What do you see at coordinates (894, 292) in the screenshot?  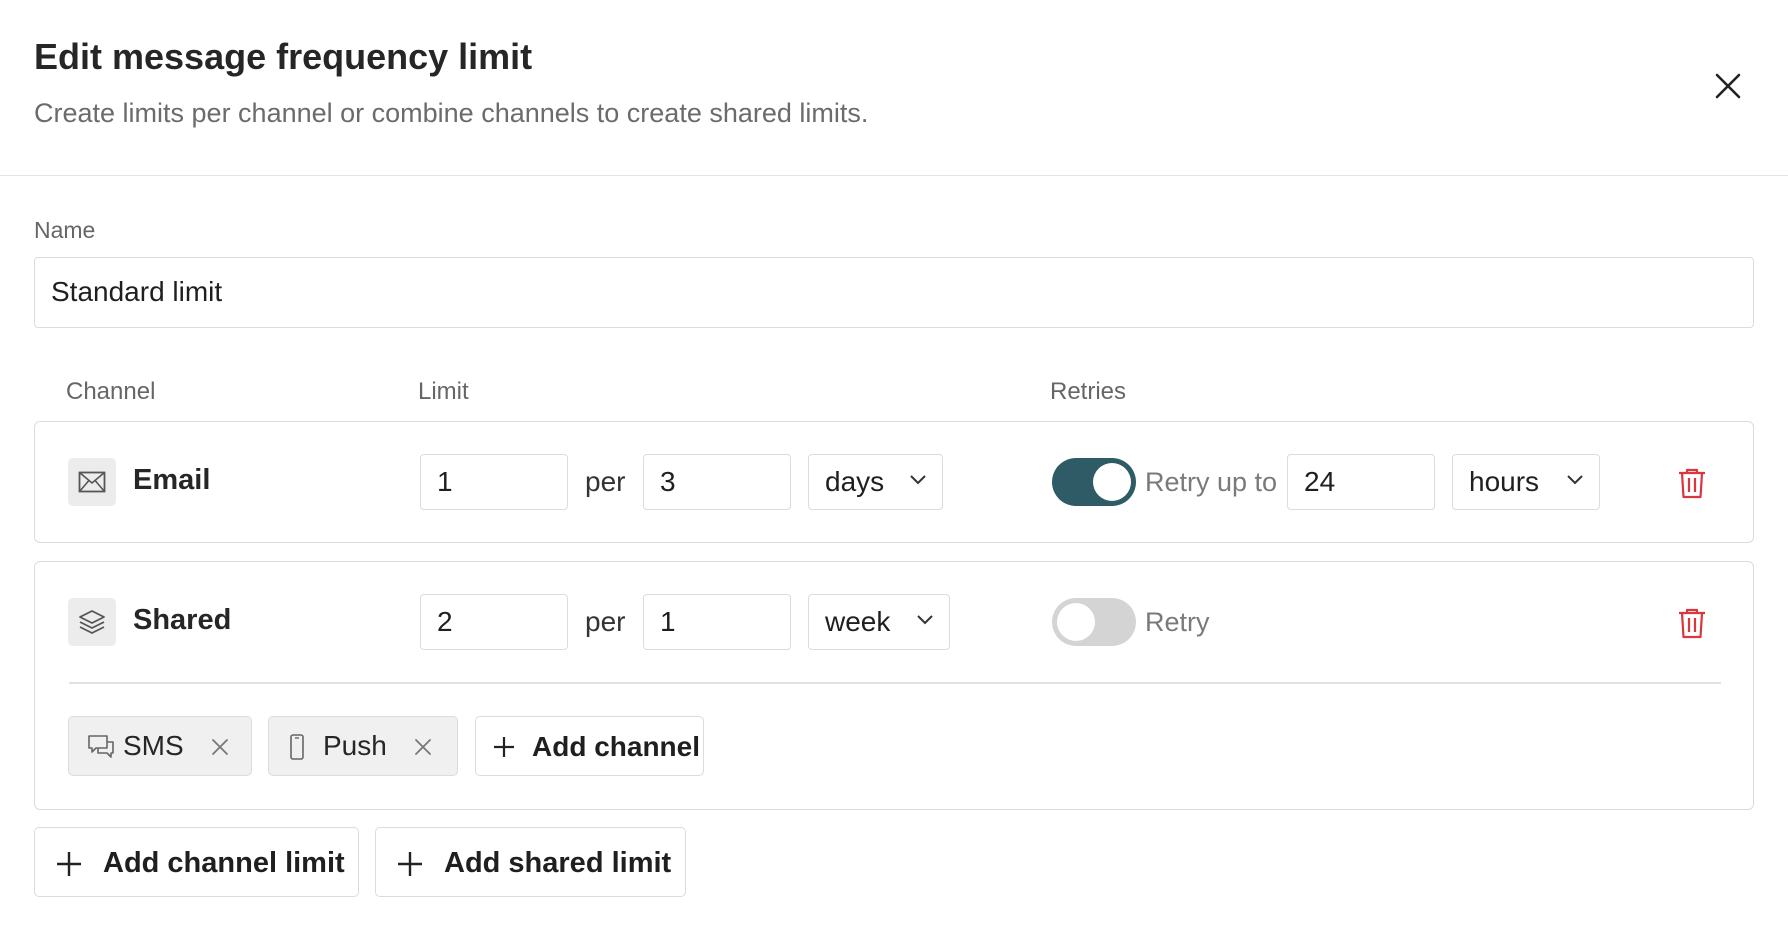 I see `name-input: Standard limit` at bounding box center [894, 292].